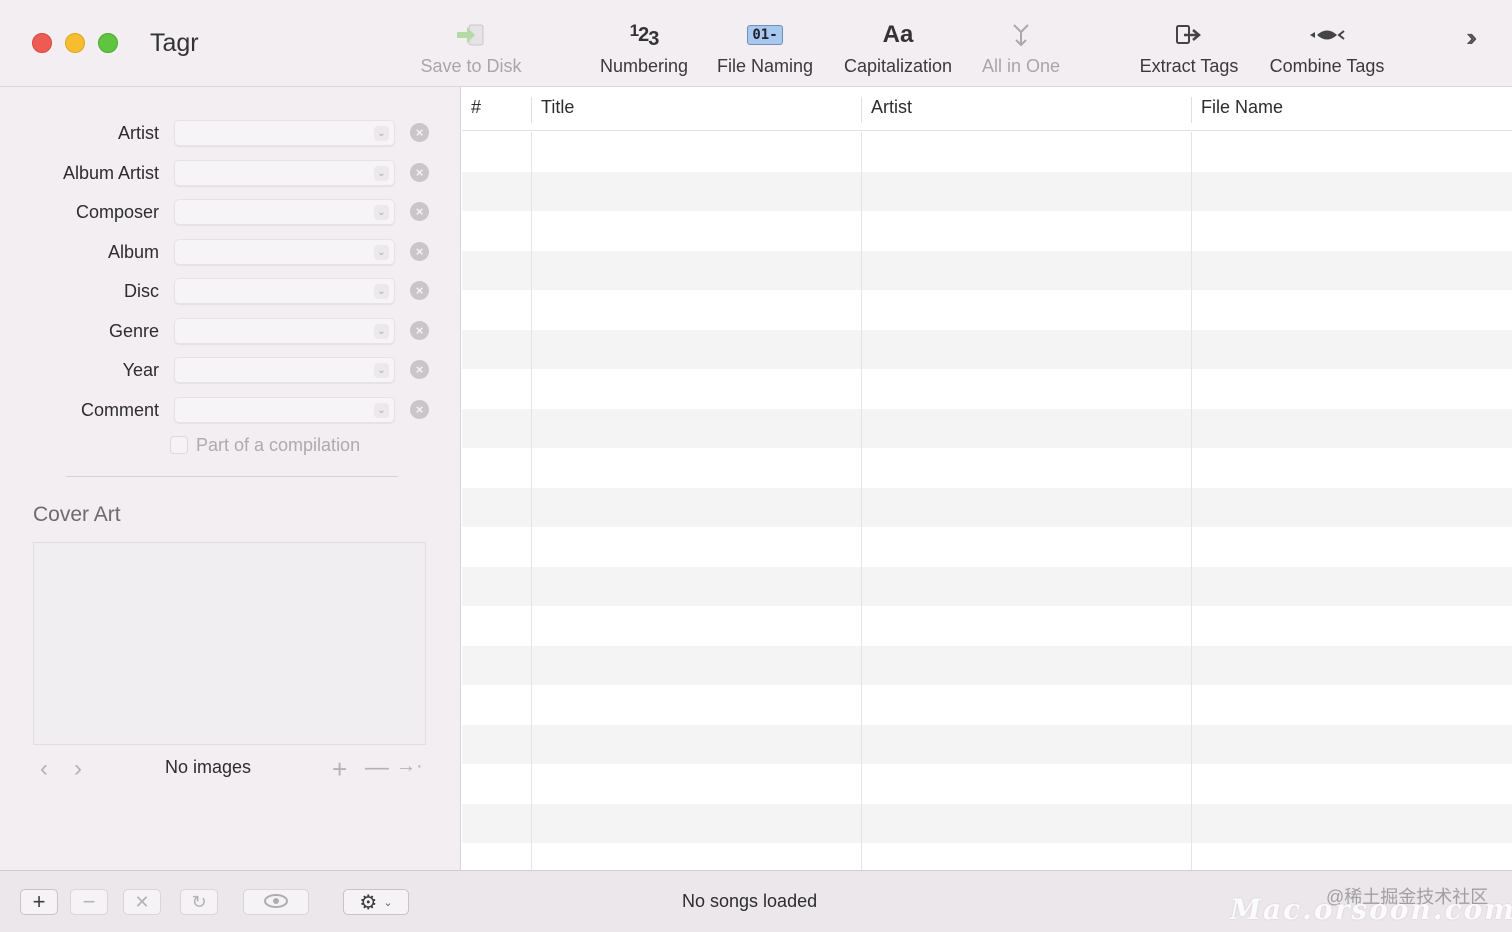 This screenshot has height=932, width=1512. Describe the element at coordinates (39, 902) in the screenshot. I see `add-song-button: +` at that location.